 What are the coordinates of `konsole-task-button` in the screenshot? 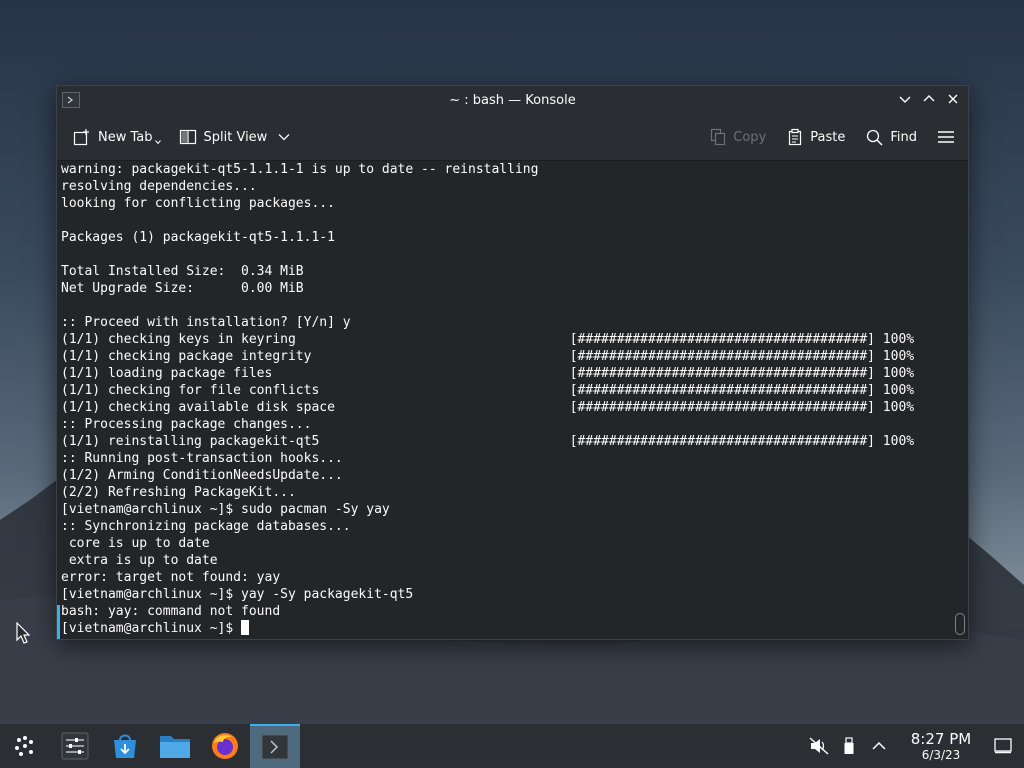 It's located at (275, 746).